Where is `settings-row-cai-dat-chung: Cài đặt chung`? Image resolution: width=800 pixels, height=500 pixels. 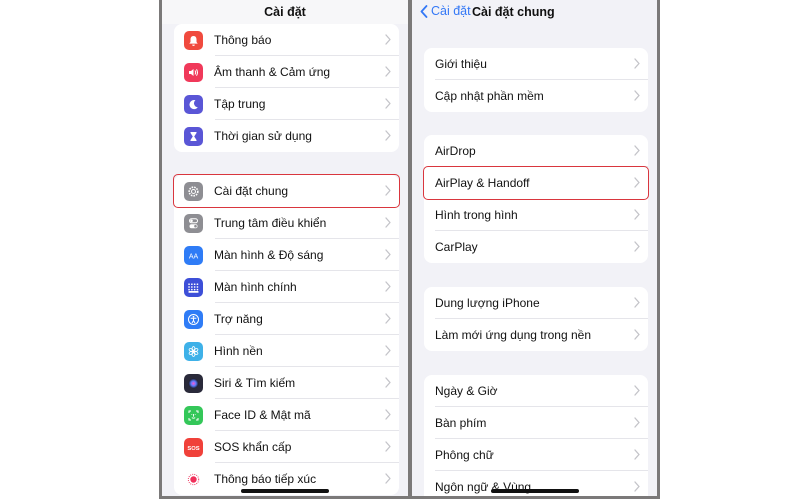
settings-row-cai-dat-chung: Cài đặt chung is located at coordinates (286, 191).